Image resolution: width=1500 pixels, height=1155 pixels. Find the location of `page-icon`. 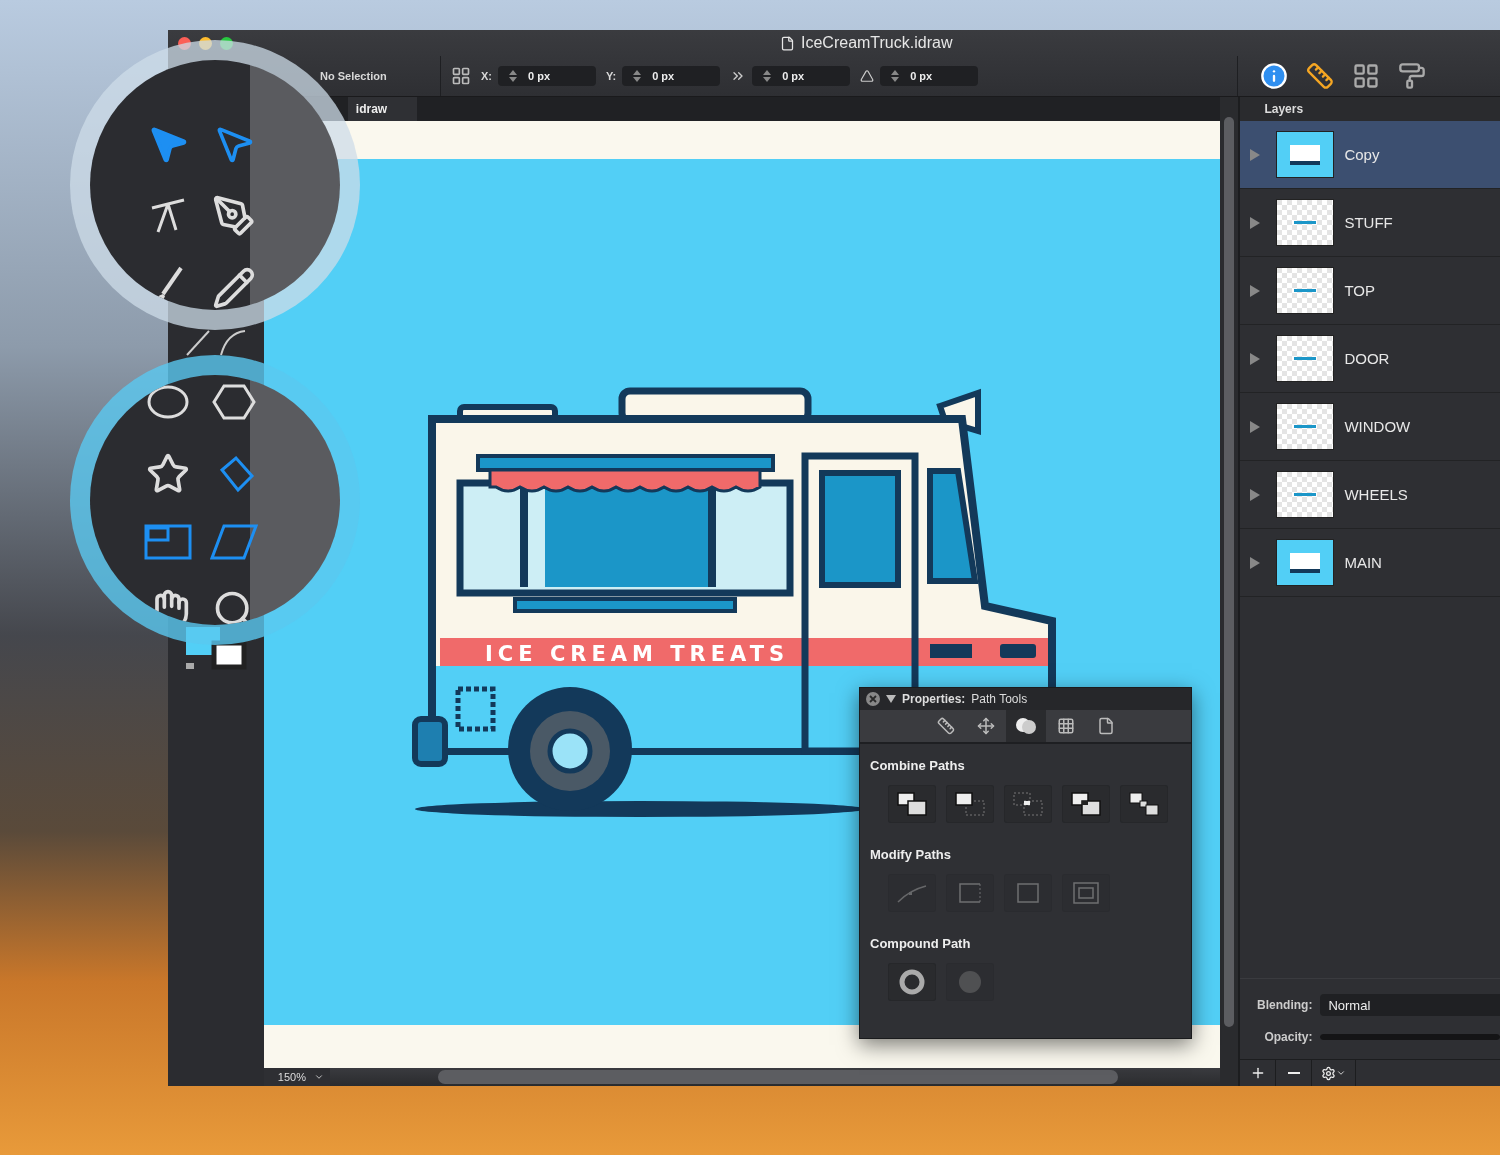

page-icon is located at coordinates (1105, 726).